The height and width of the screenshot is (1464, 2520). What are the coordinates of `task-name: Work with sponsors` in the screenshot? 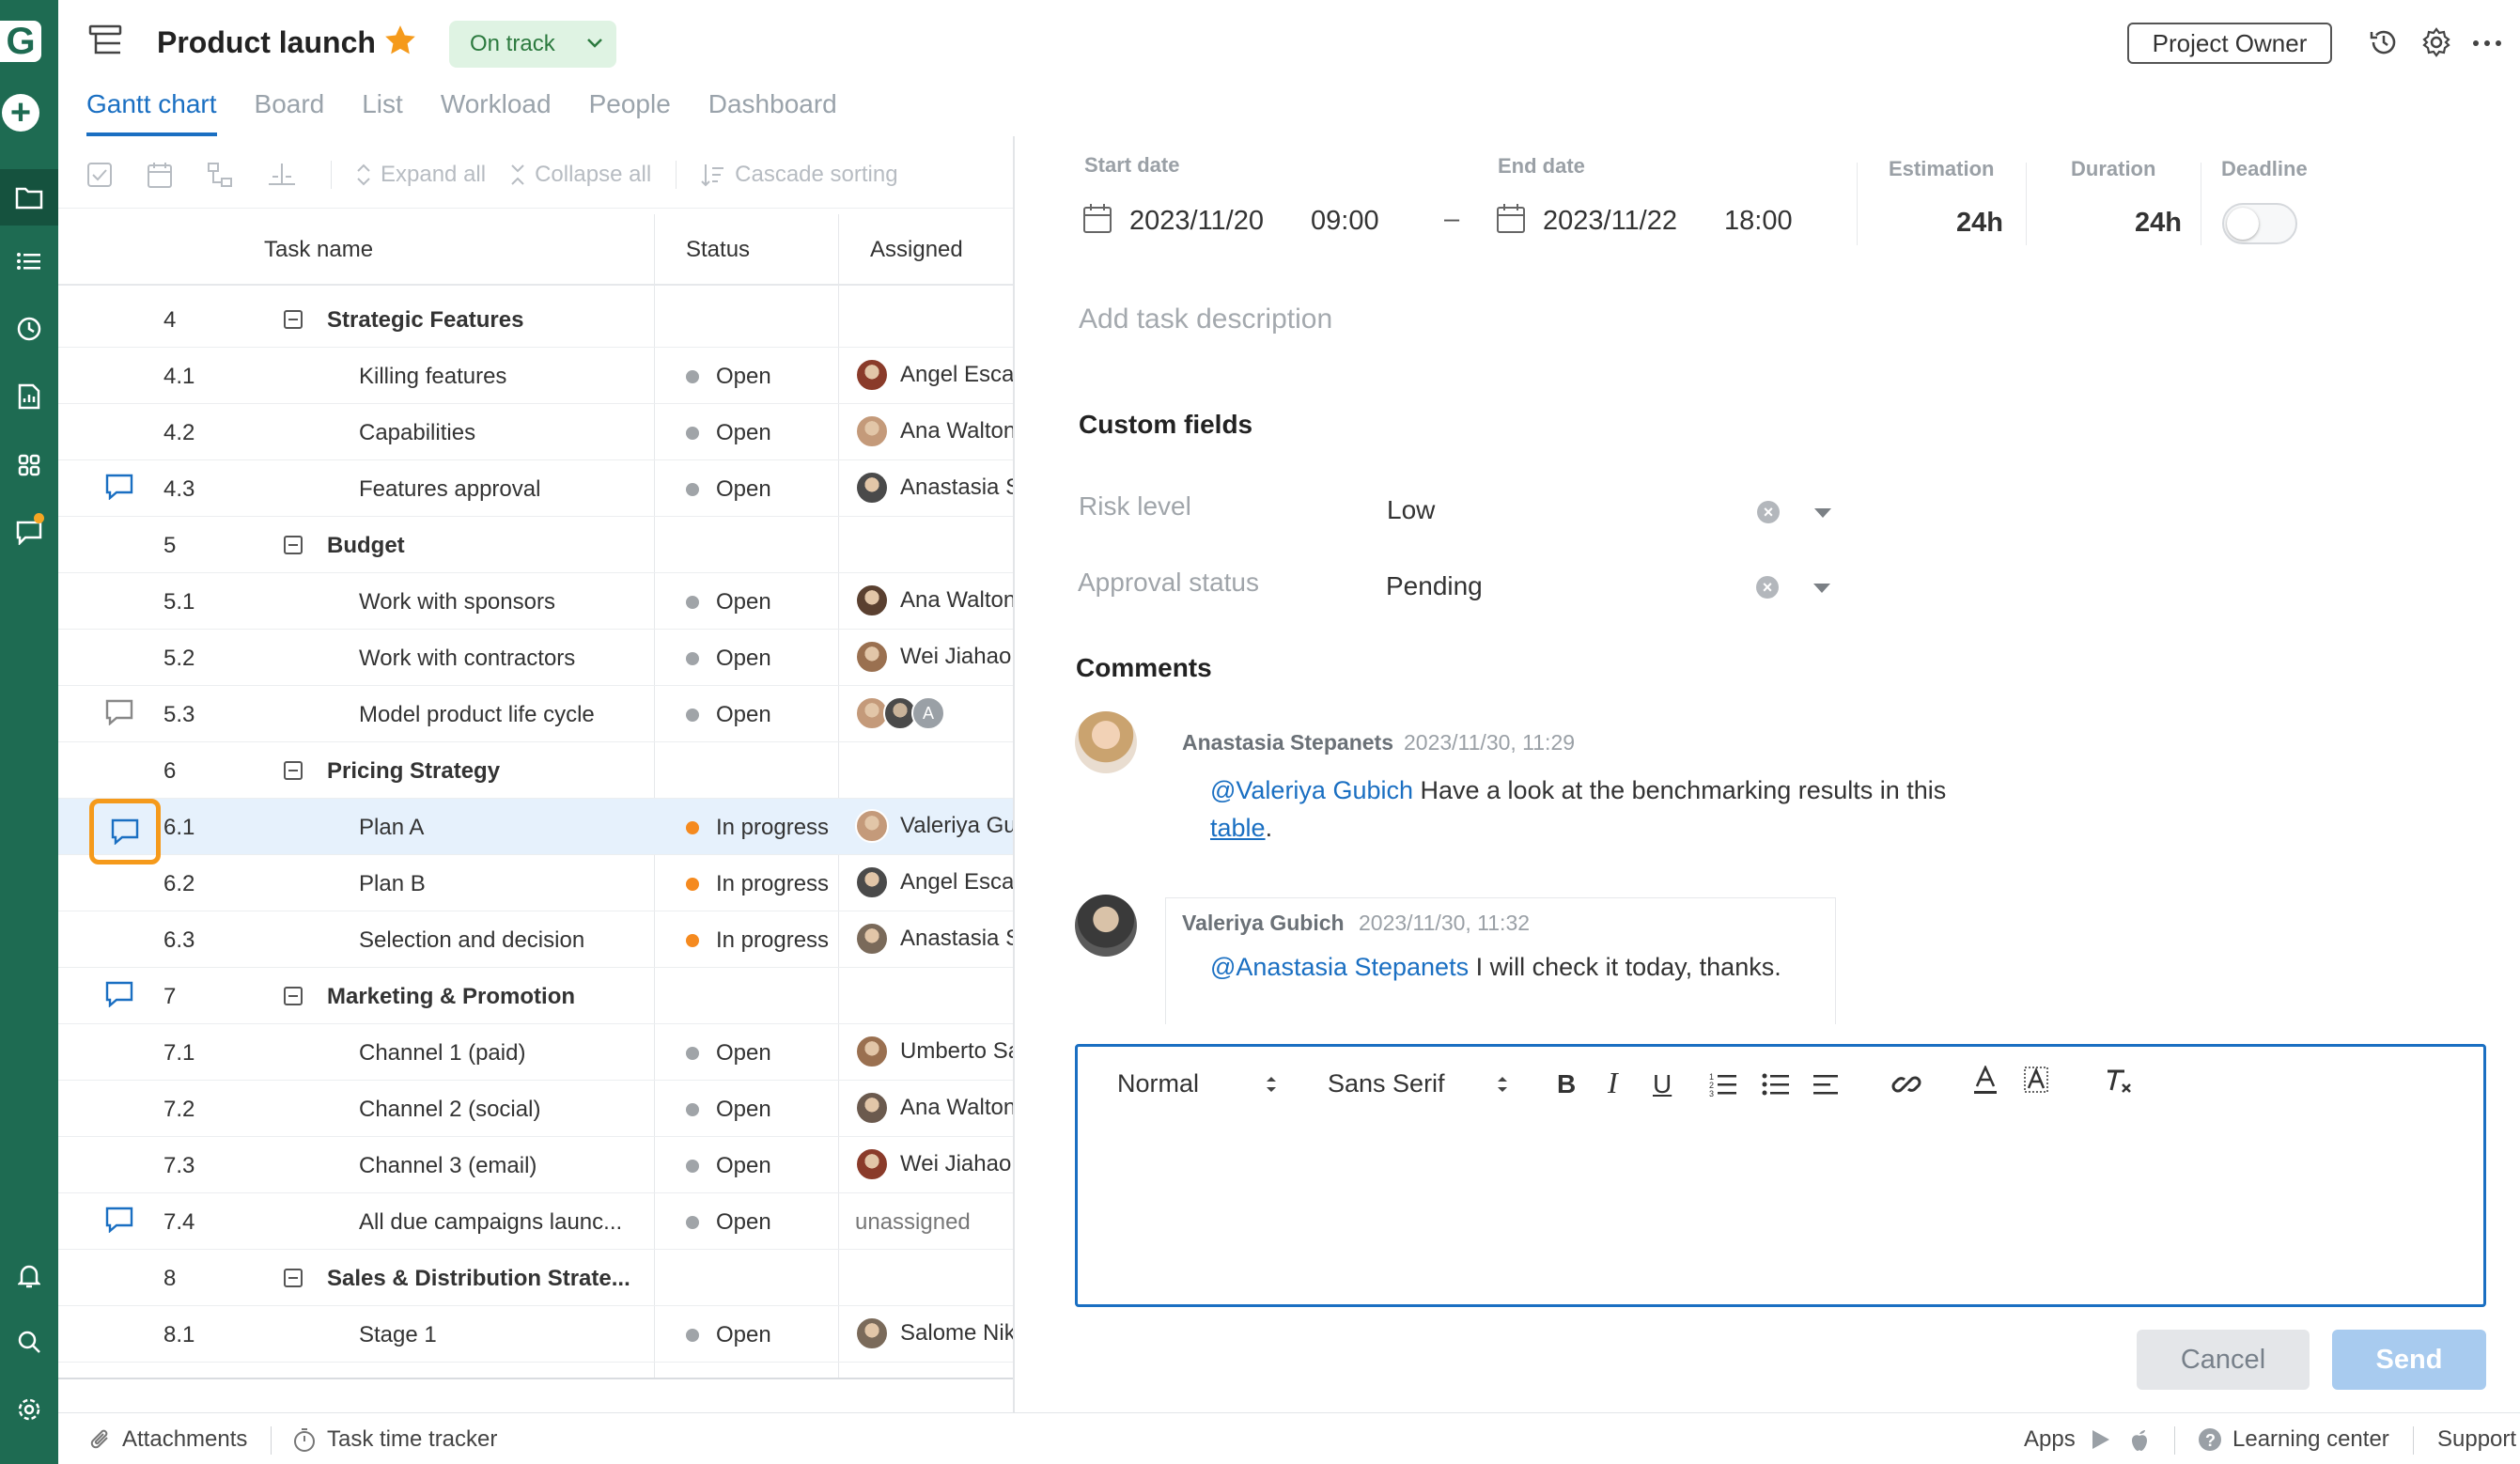 It's located at (457, 602).